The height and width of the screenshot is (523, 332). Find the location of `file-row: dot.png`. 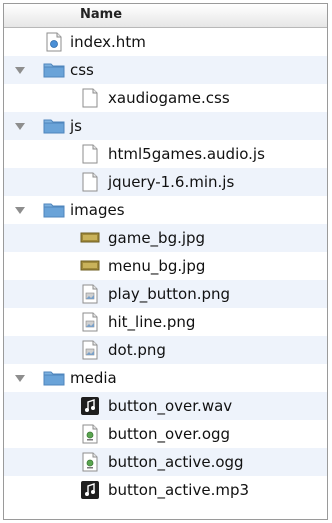

file-row: dot.png is located at coordinates (165, 350).